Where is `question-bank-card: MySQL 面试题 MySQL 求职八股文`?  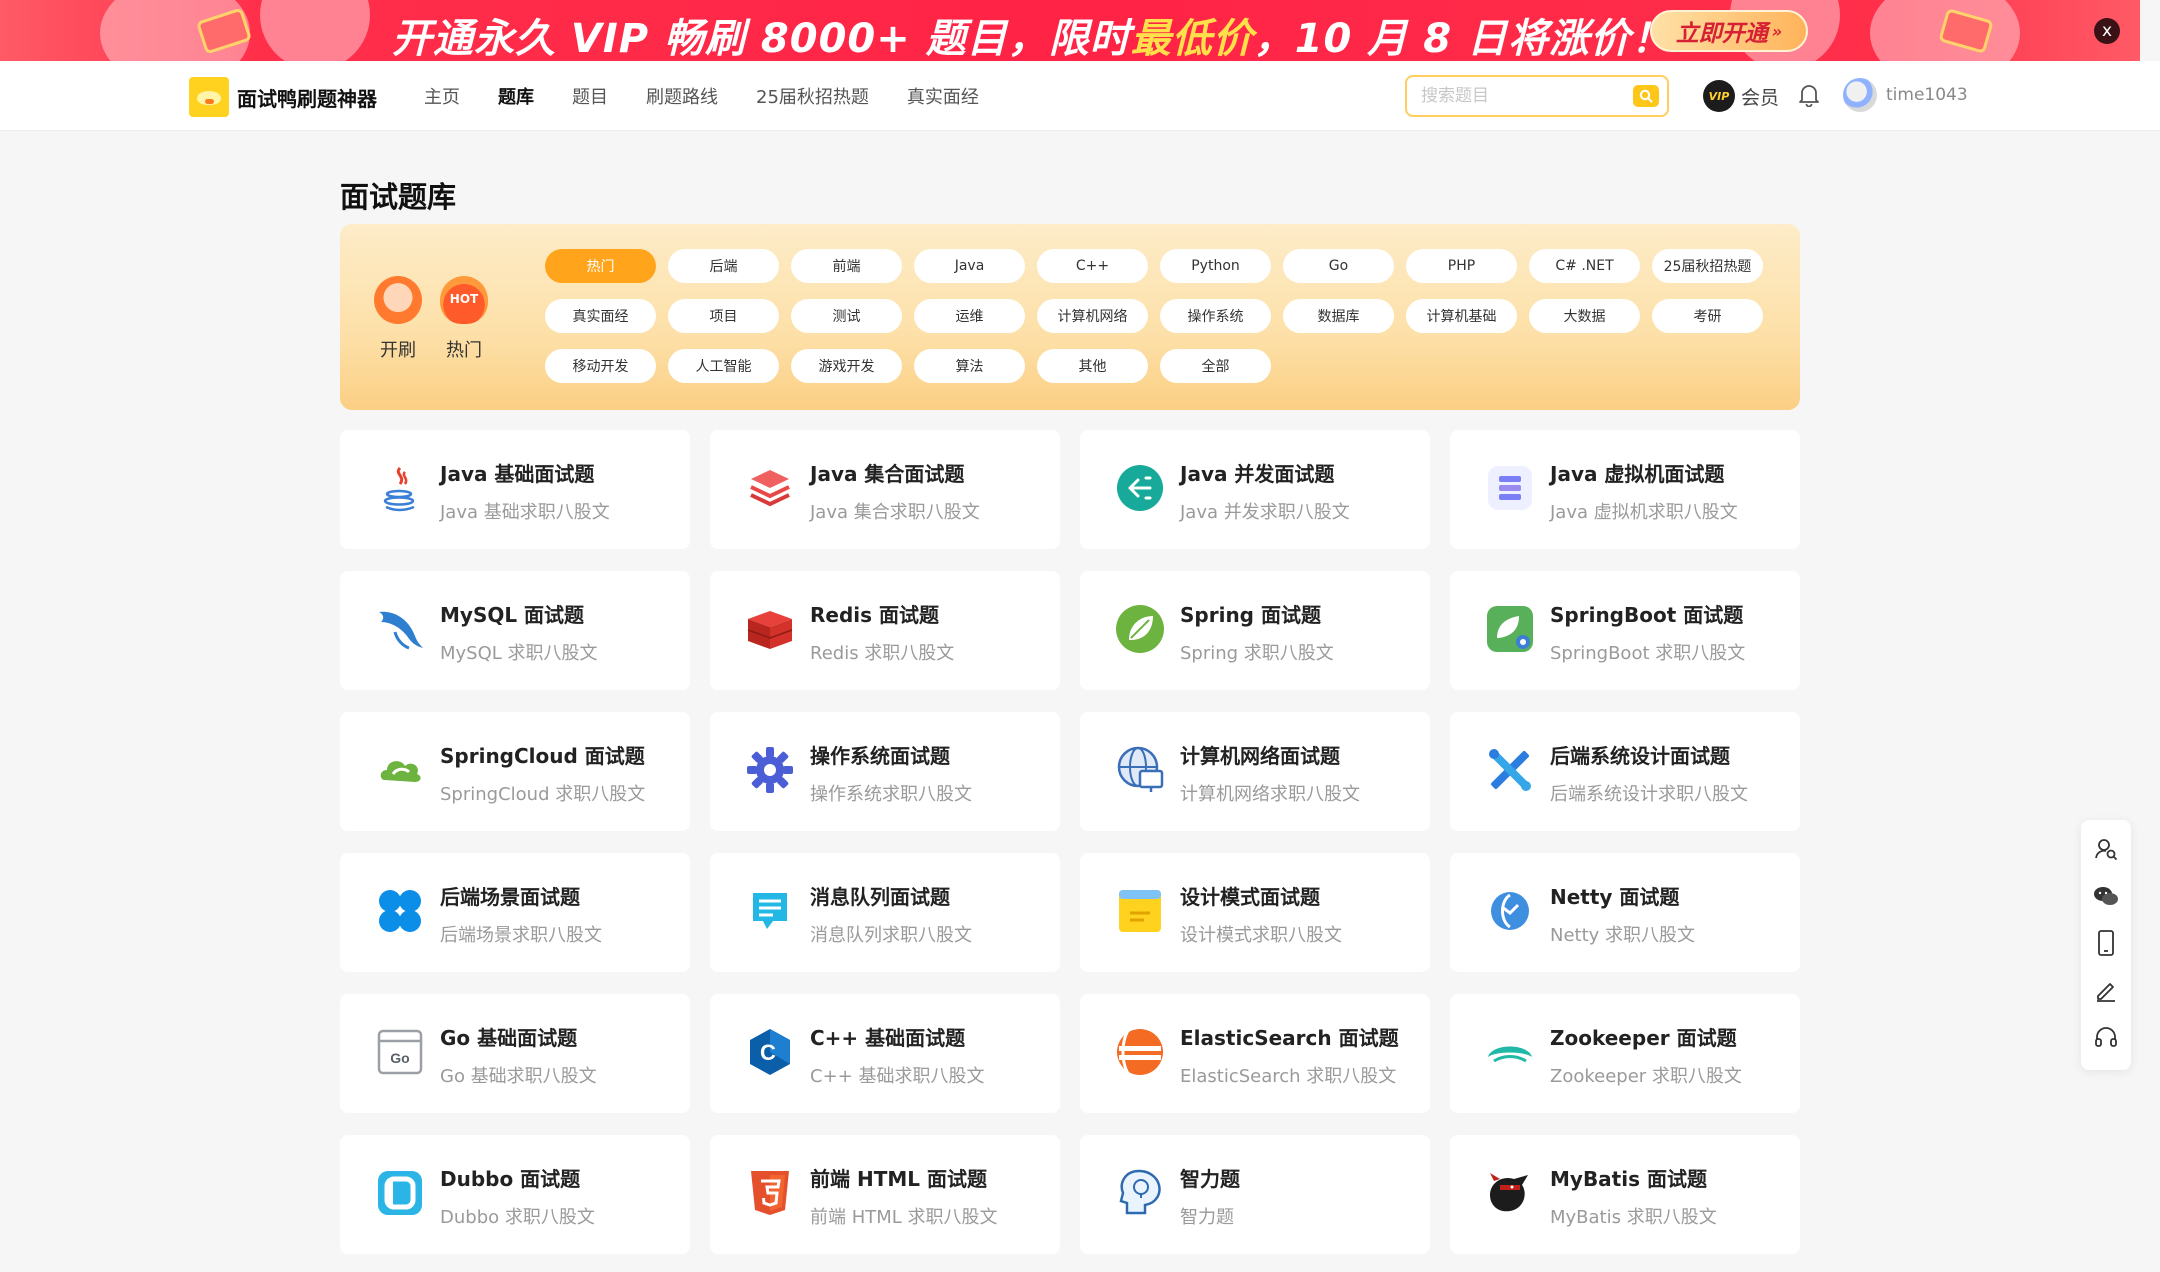
question-bank-card: MySQL 面试题 MySQL 求职八股文 is located at coordinates (515, 630).